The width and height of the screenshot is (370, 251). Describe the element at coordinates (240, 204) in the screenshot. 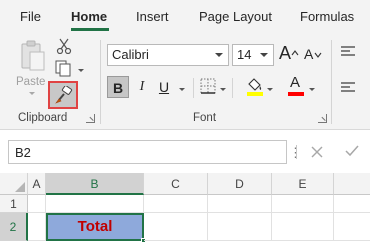

I see `cell-d1` at that location.